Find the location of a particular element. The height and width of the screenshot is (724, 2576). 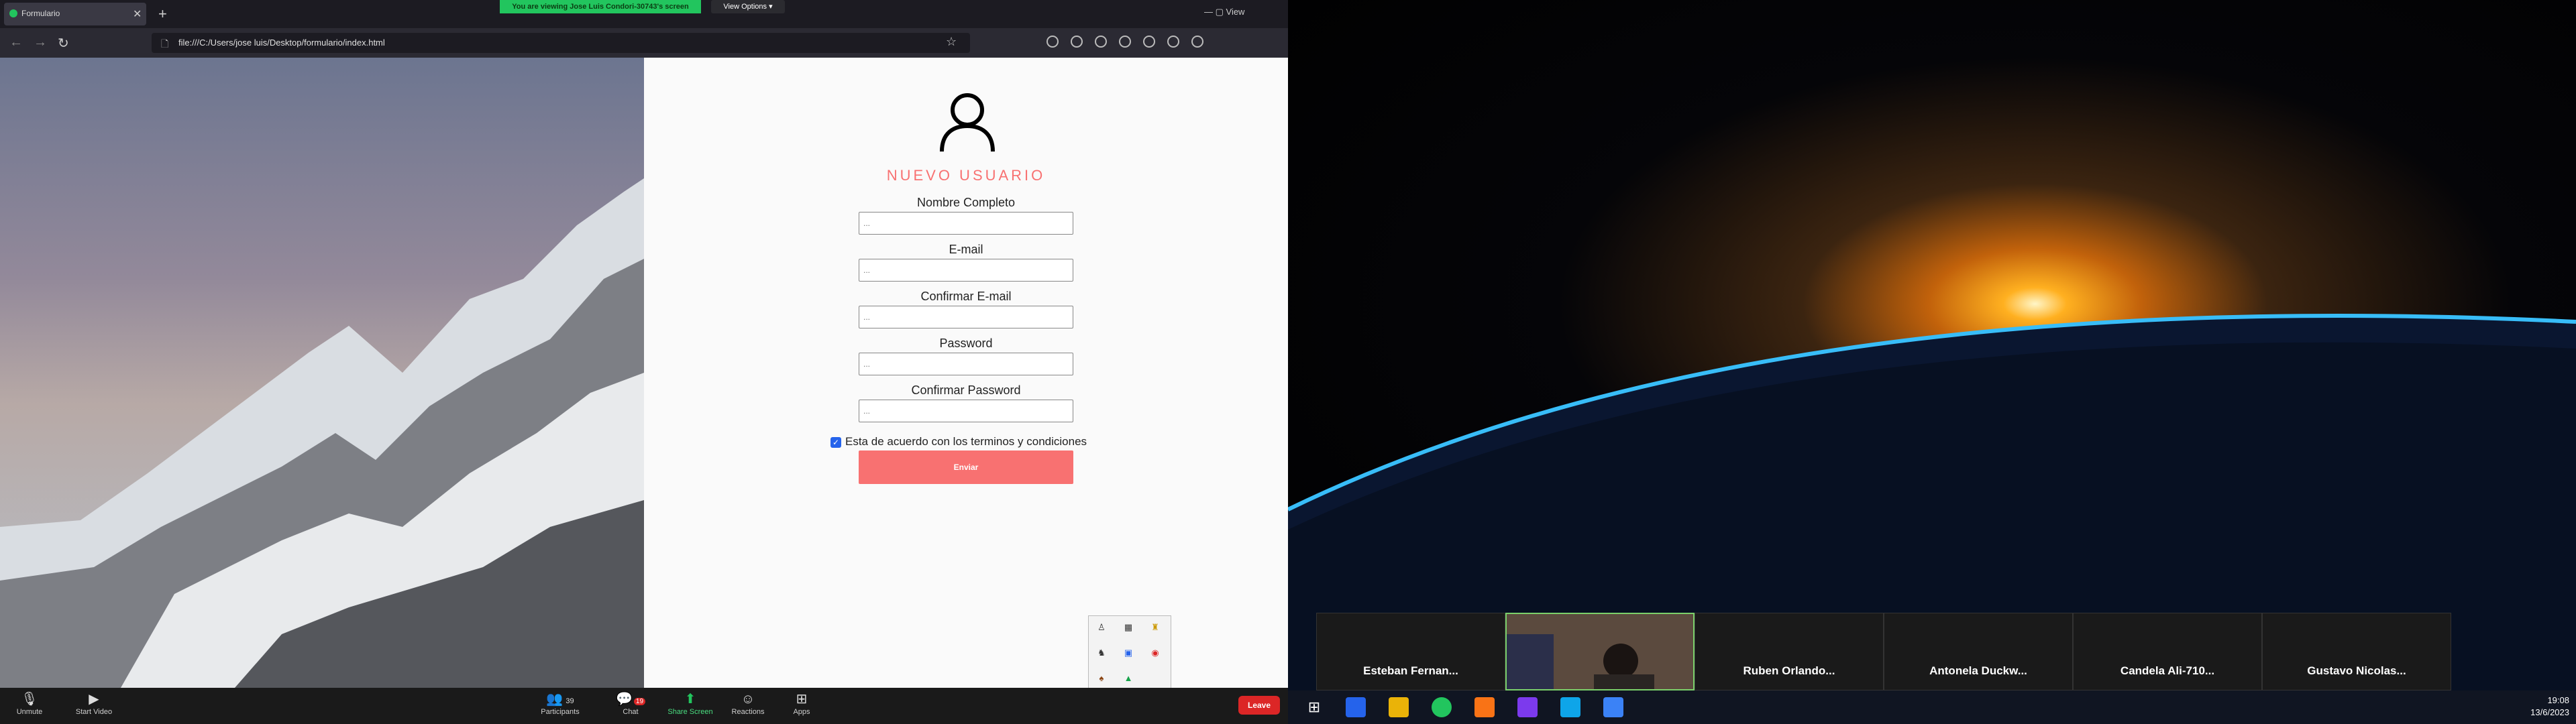

browser-tab: Formulario ✕ is located at coordinates (75, 14).